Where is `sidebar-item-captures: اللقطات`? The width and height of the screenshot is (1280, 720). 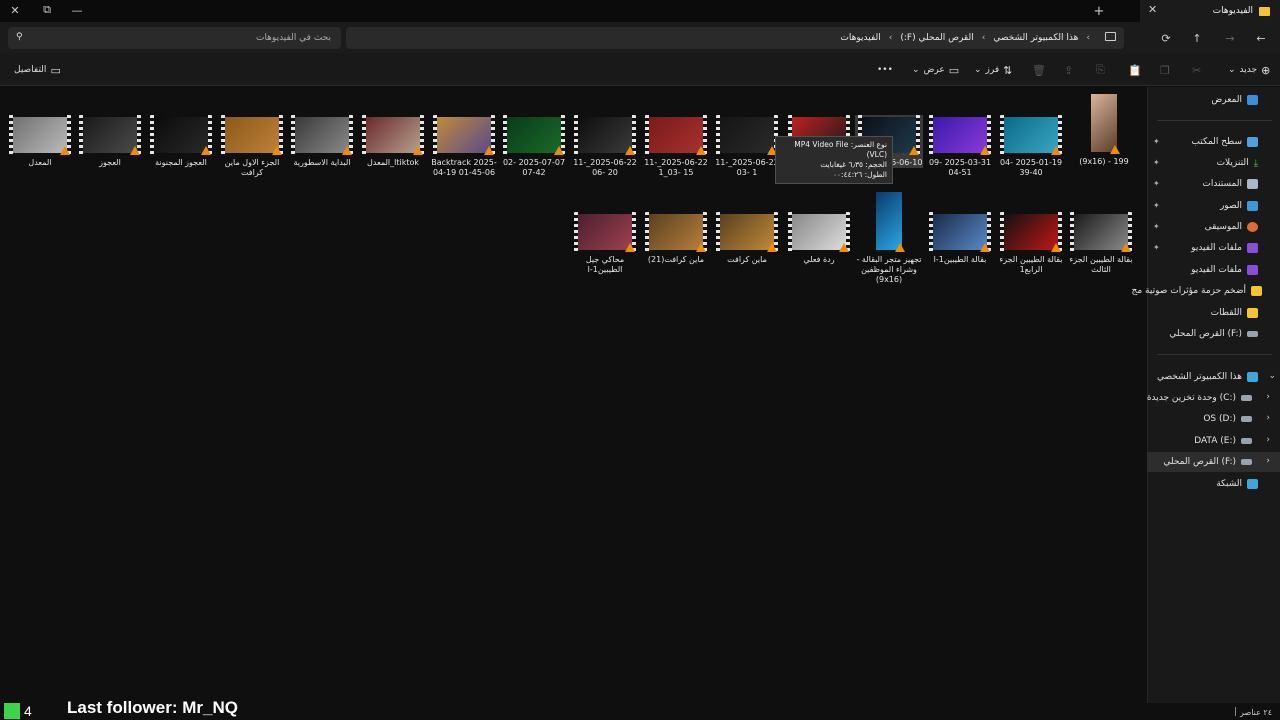 sidebar-item-captures: اللقطات is located at coordinates (1213, 313).